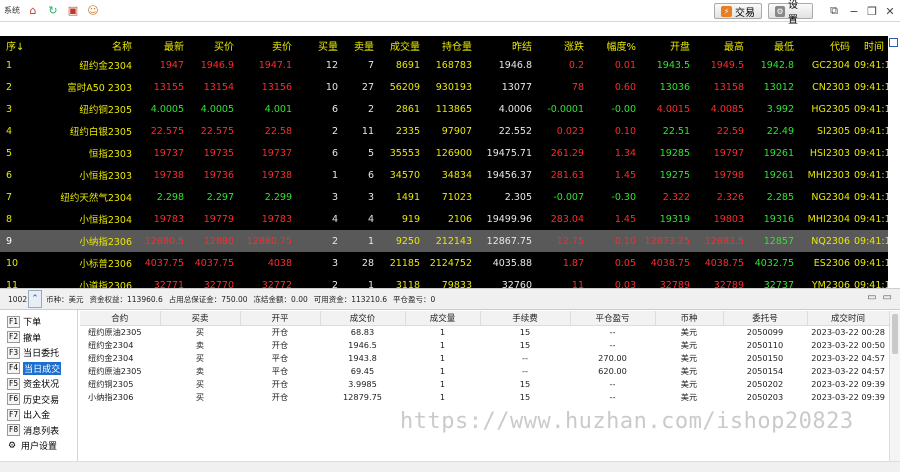 The image size is (900, 472). What do you see at coordinates (38, 338) in the screenshot?
I see `menu-item: F2 撤单` at bounding box center [38, 338].